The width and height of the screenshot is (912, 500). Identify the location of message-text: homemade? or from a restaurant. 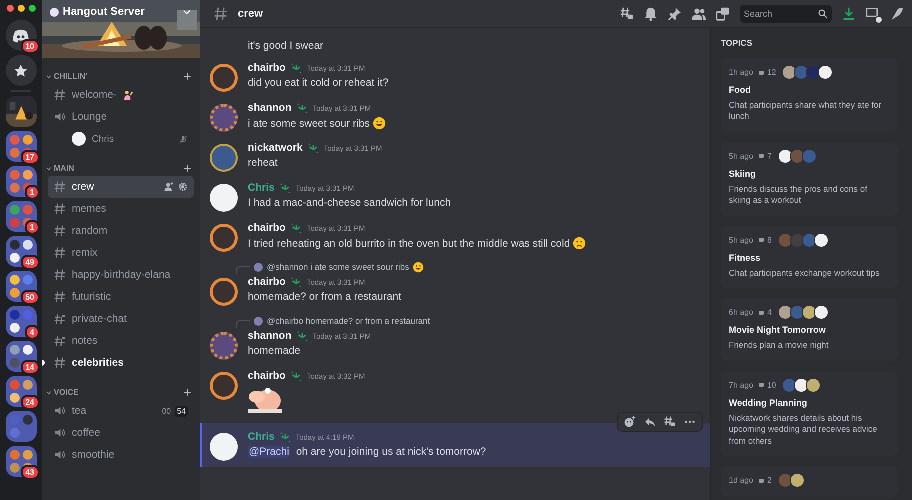
(325, 297).